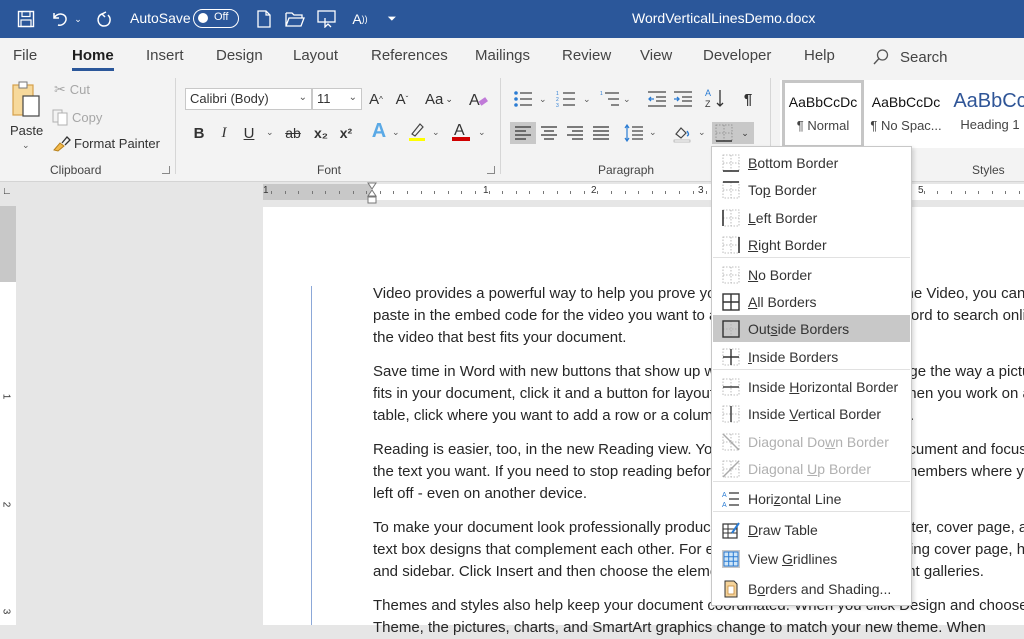 The width and height of the screenshot is (1024, 639). What do you see at coordinates (682, 133) in the screenshot?
I see `shading-icon` at bounding box center [682, 133].